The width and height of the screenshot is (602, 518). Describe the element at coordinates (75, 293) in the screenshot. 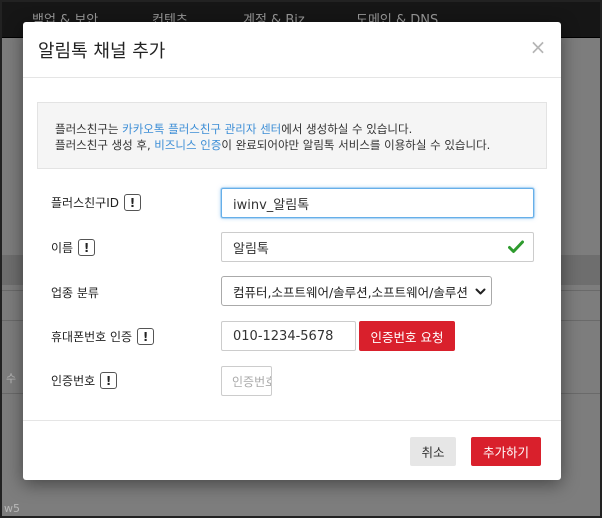

I see `industry-label: 업종 분류` at that location.